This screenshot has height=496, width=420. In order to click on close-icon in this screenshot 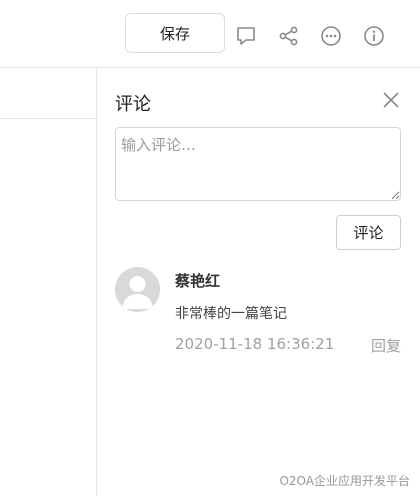, I will do `click(391, 100)`.